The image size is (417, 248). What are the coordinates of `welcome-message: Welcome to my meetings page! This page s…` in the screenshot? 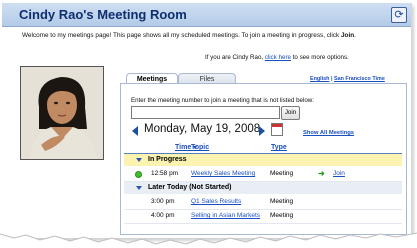 It's located at (207, 36).